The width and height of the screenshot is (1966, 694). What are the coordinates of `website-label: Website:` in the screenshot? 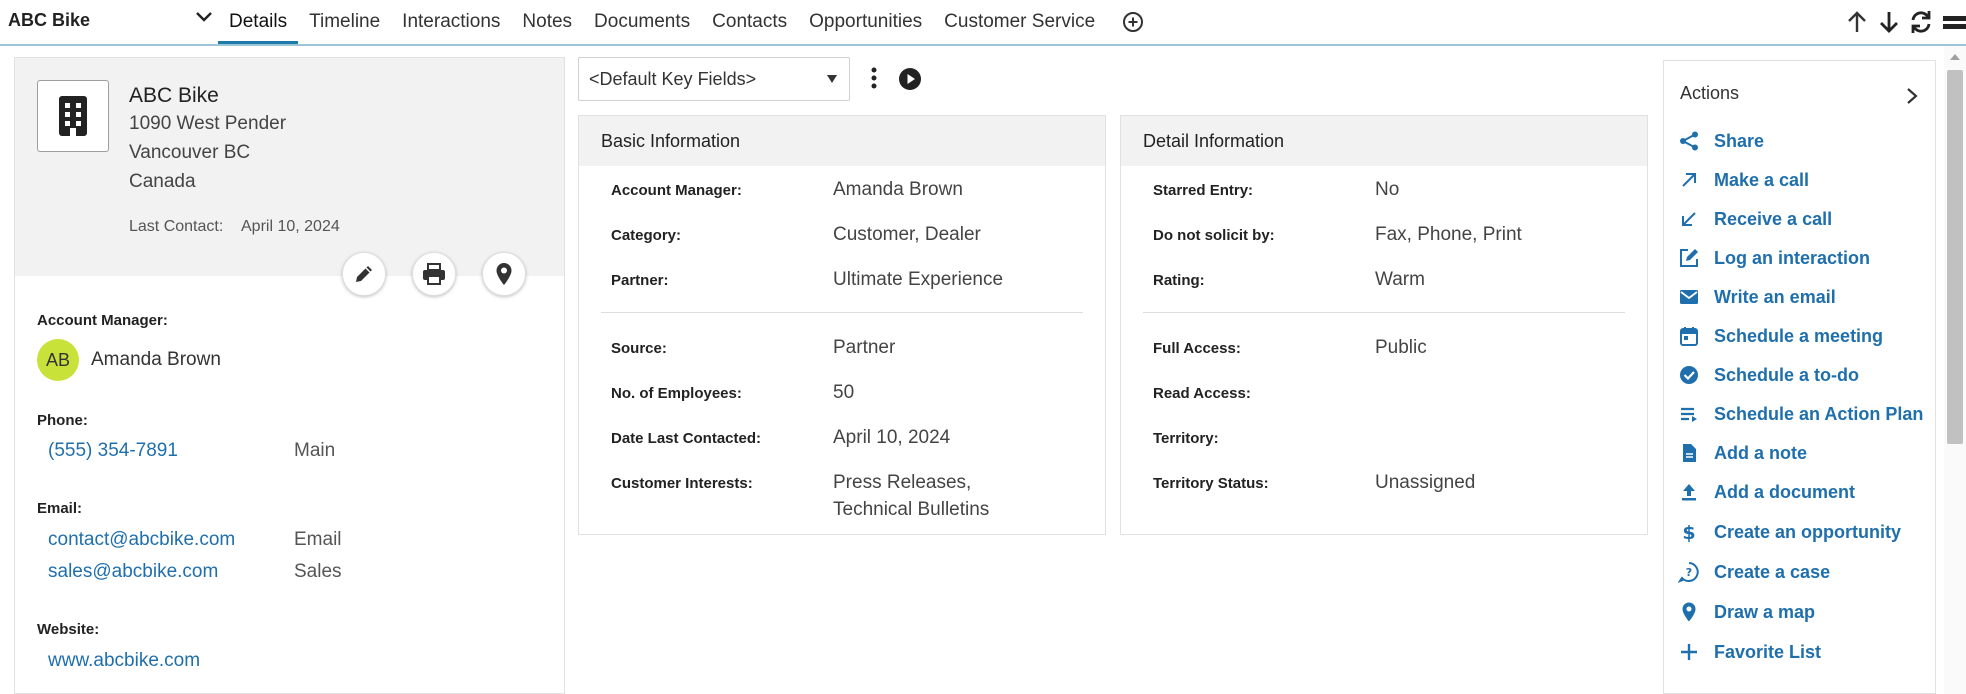 It's located at (68, 629).